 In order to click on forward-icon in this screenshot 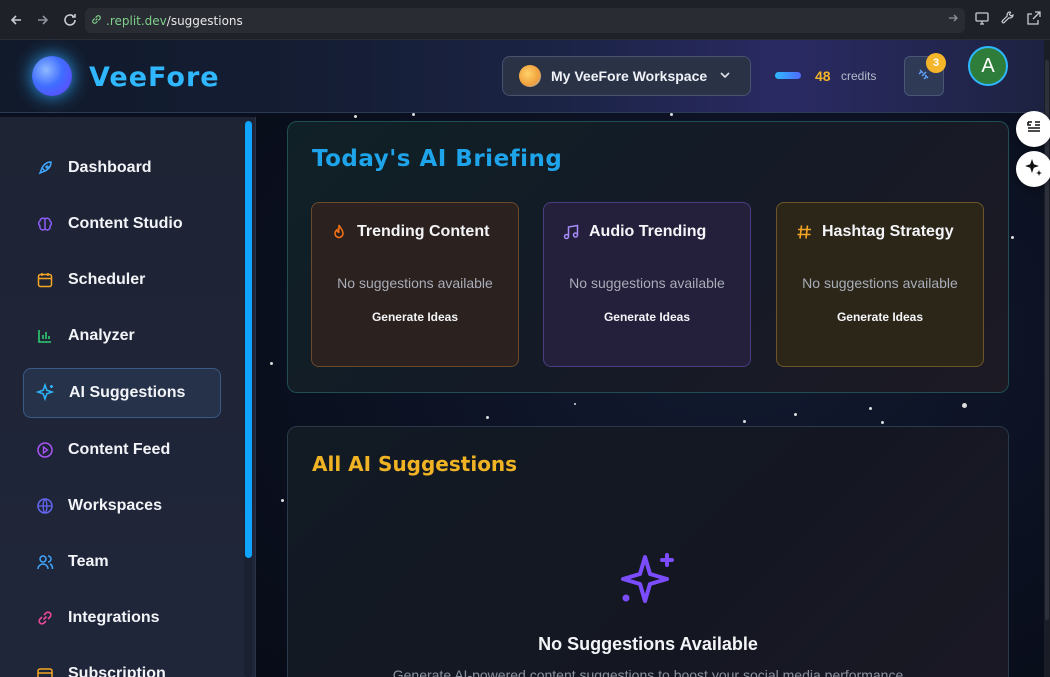, I will do `click(43, 20)`.